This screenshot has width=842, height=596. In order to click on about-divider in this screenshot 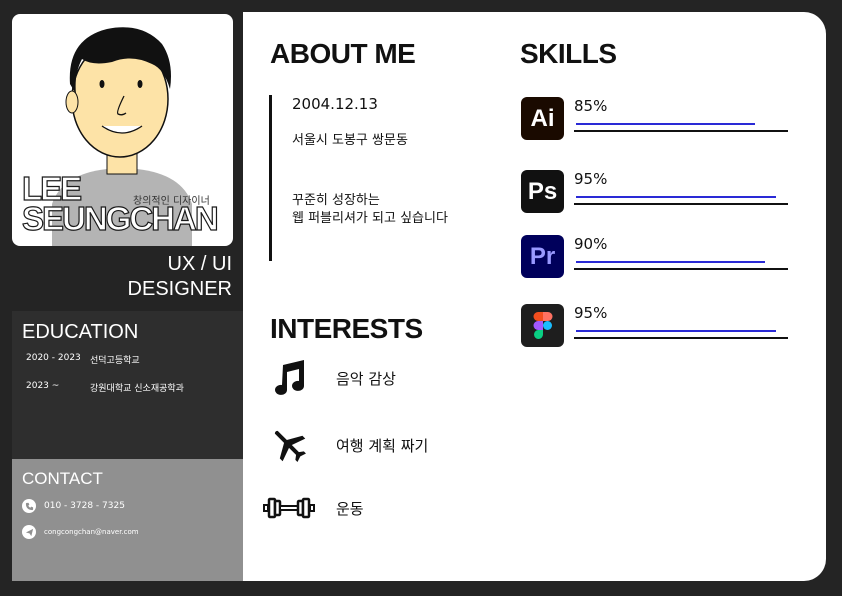, I will do `click(270, 178)`.